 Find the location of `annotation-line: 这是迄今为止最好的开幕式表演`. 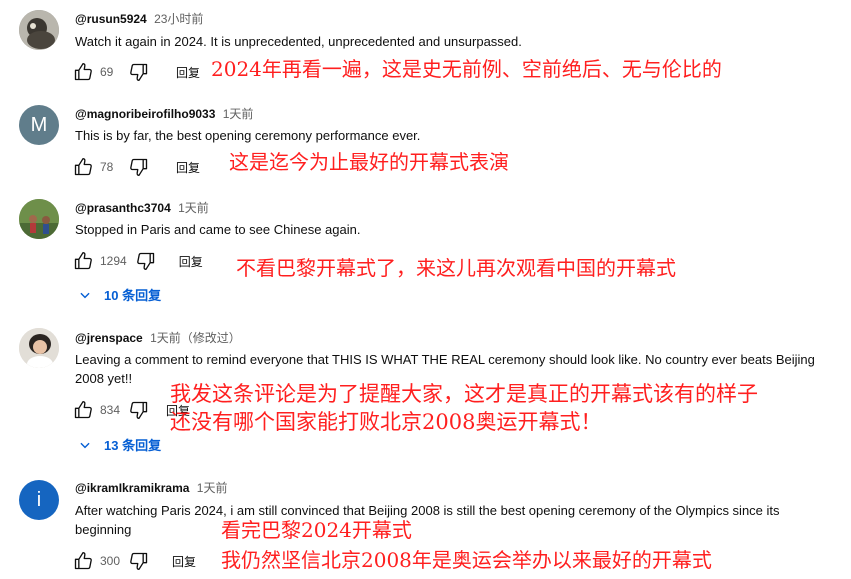

annotation-line: 这是迄今为止最好的开幕式表演 is located at coordinates (369, 162).